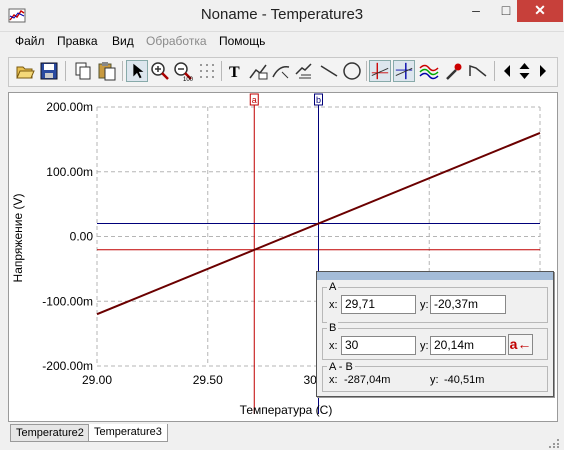 The width and height of the screenshot is (564, 450). I want to click on resize-grip-icon, so click(553, 443).